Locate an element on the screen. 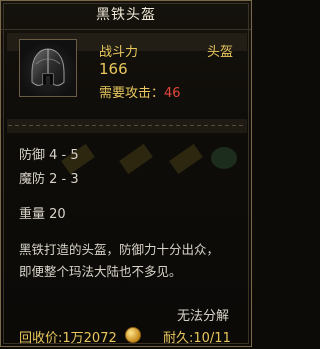 This screenshot has width=320, height=349. combat-power-value: 166 is located at coordinates (113, 69).